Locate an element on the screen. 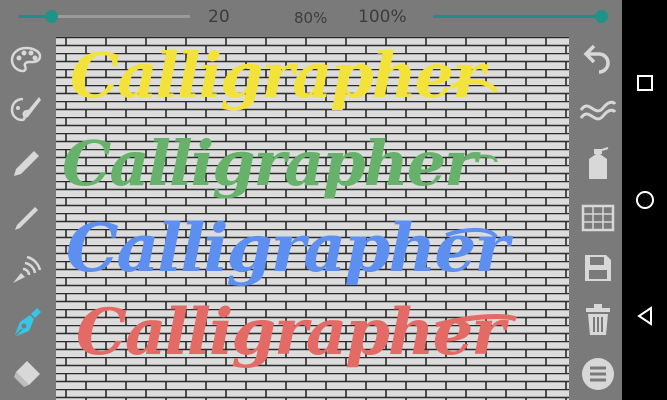 The width and height of the screenshot is (667, 400). fountain-pen-icon is located at coordinates (26, 322).